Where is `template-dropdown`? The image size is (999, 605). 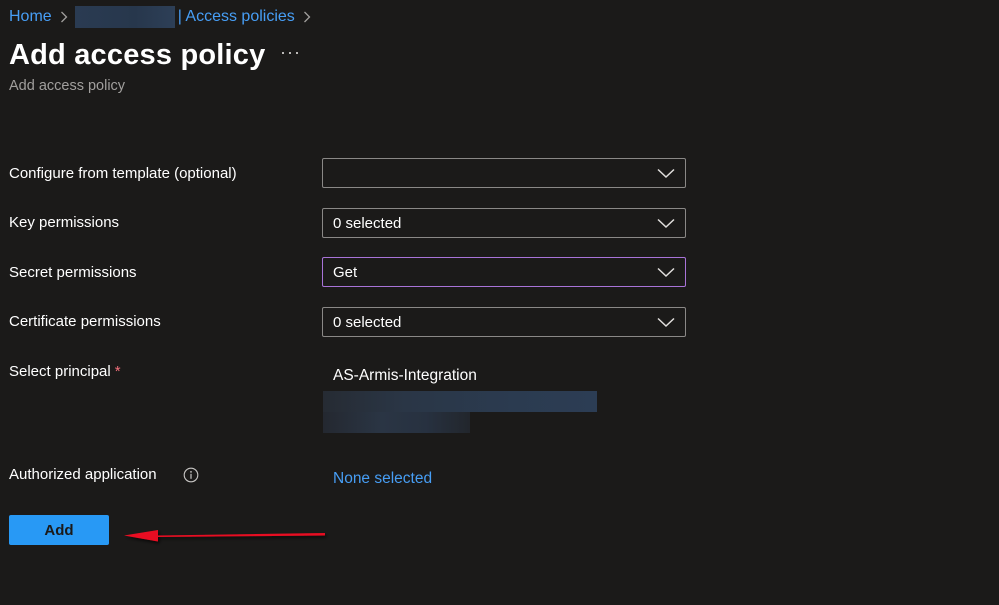
template-dropdown is located at coordinates (504, 173).